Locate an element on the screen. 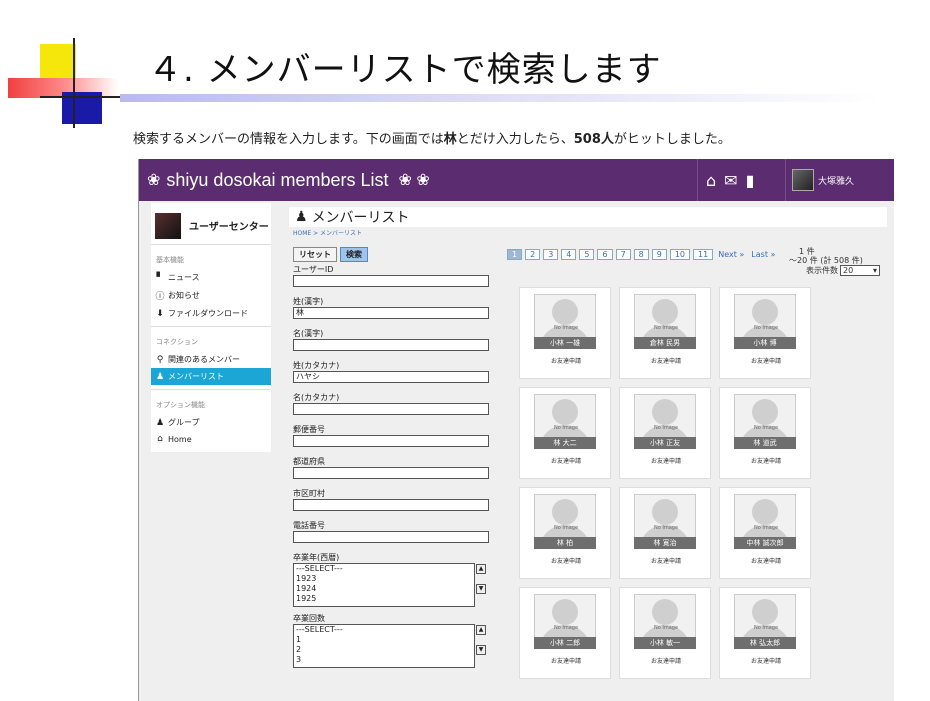  member-card: No Image 倉林 民男 お友達申請 is located at coordinates (665, 333).